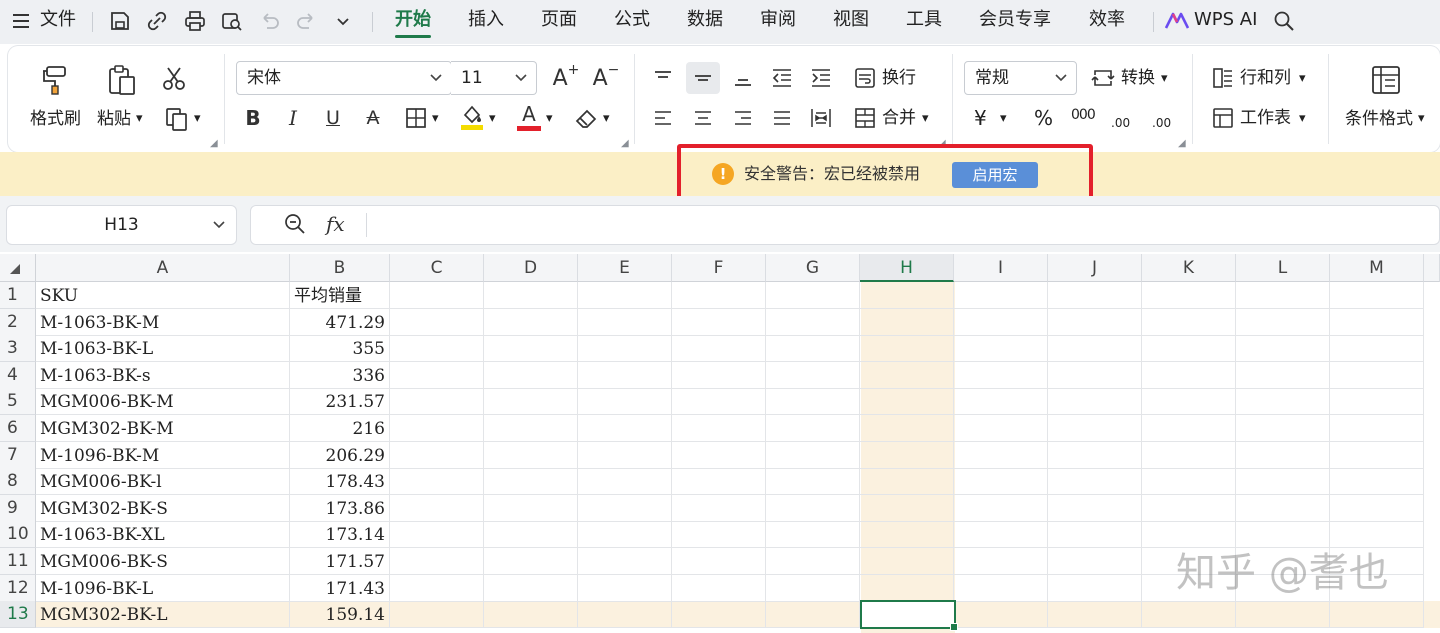 This screenshot has height=633, width=1440. What do you see at coordinates (340, 482) in the screenshot?
I see `cell-avg-sales: 178.43` at bounding box center [340, 482].